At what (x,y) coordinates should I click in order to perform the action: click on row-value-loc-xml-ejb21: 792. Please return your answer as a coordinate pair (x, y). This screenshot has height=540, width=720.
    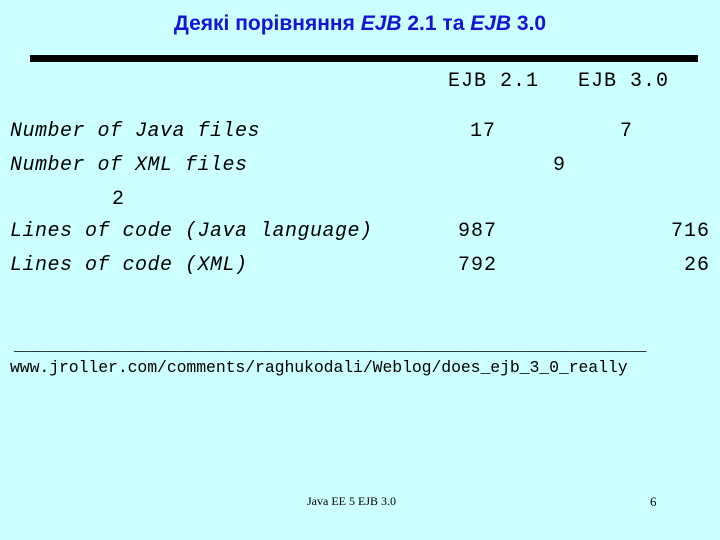
    Looking at the image, I should click on (478, 265).